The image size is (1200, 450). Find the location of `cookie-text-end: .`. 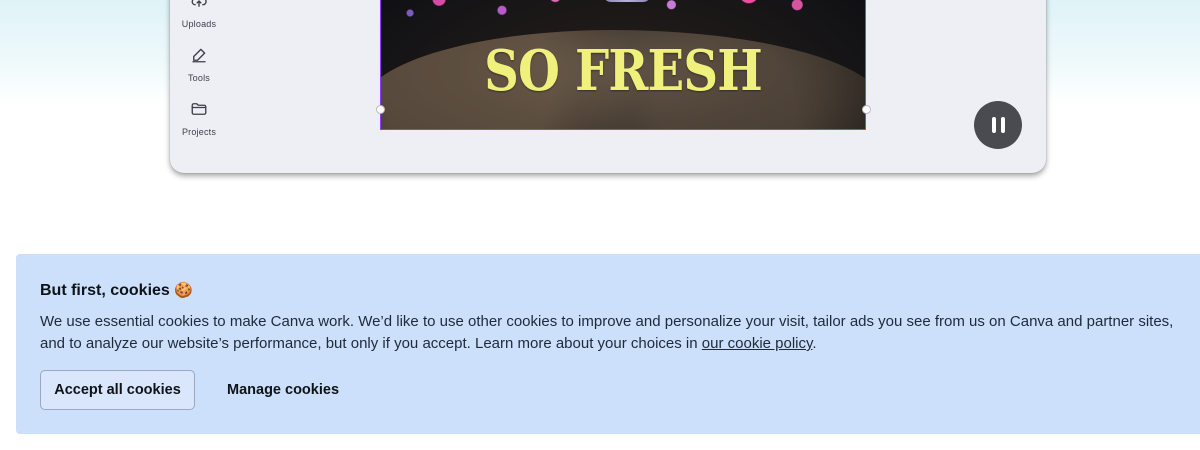

cookie-text-end: . is located at coordinates (814, 343).